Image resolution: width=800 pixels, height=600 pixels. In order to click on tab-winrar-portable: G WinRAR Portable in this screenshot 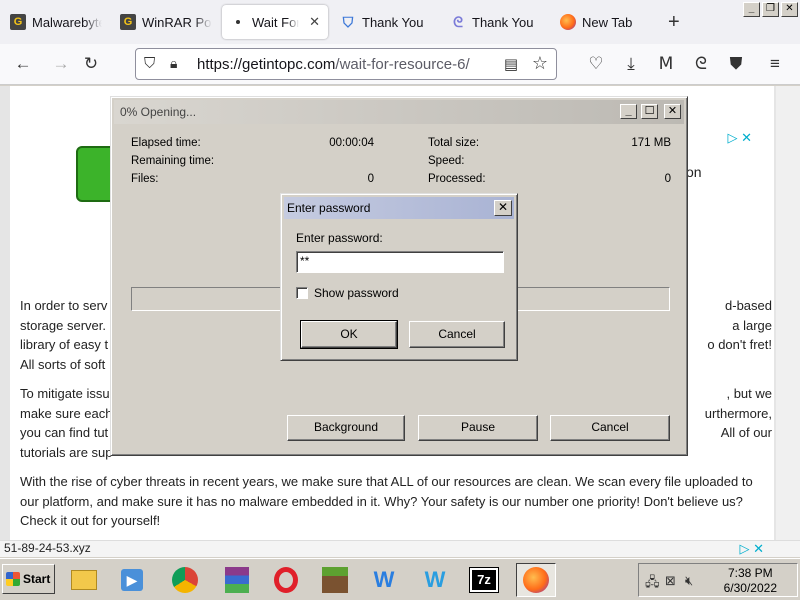, I will do `click(166, 22)`.